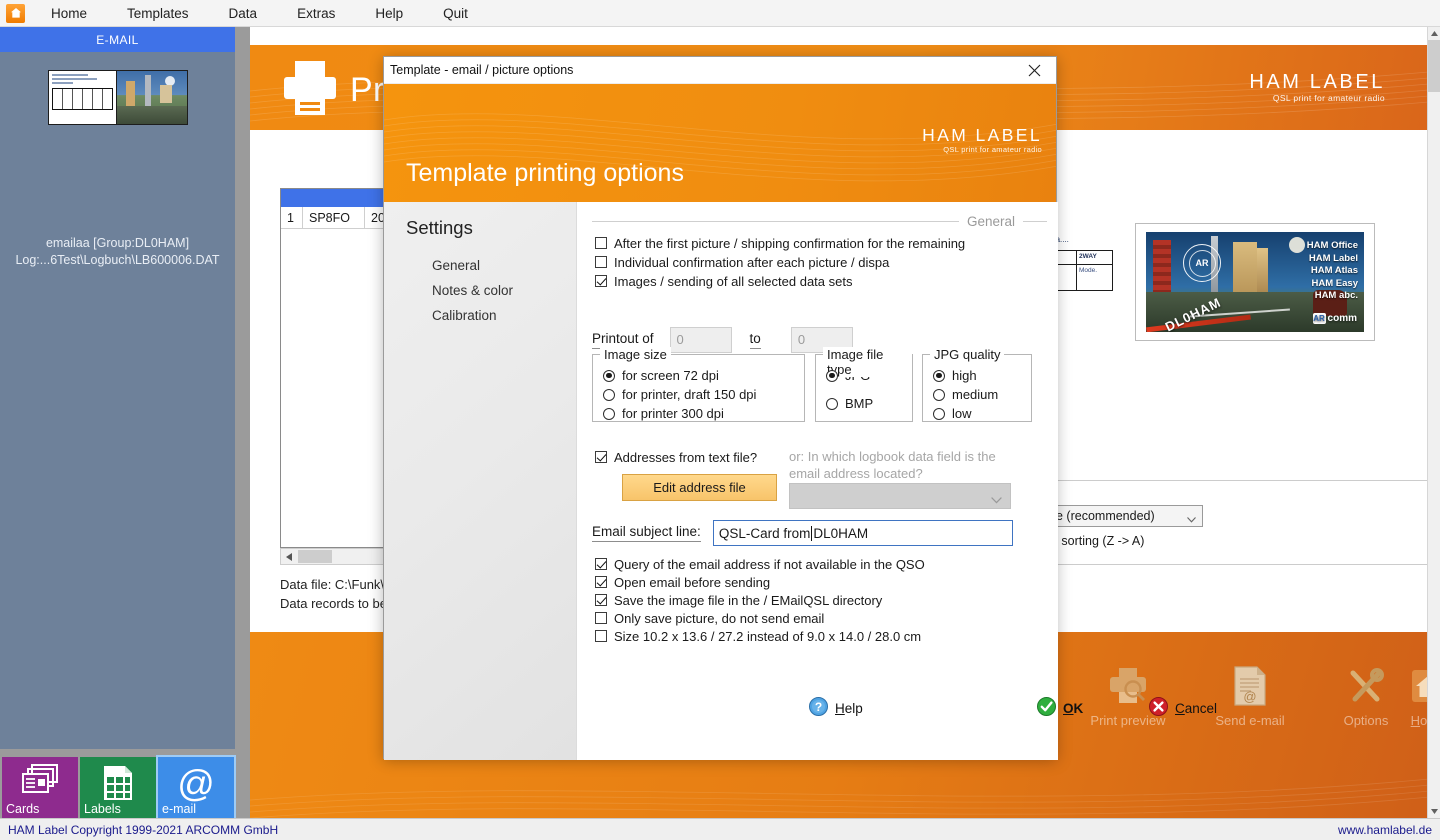 The width and height of the screenshot is (1440, 840). I want to click on brand-text: comm, so click(1342, 318).